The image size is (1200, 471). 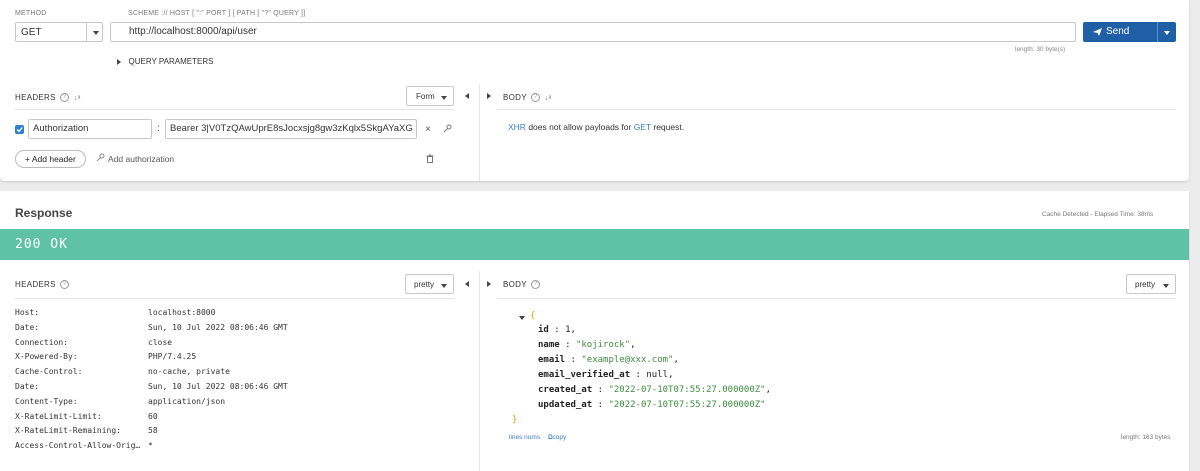 I want to click on close-icon: ×, so click(x=428, y=129).